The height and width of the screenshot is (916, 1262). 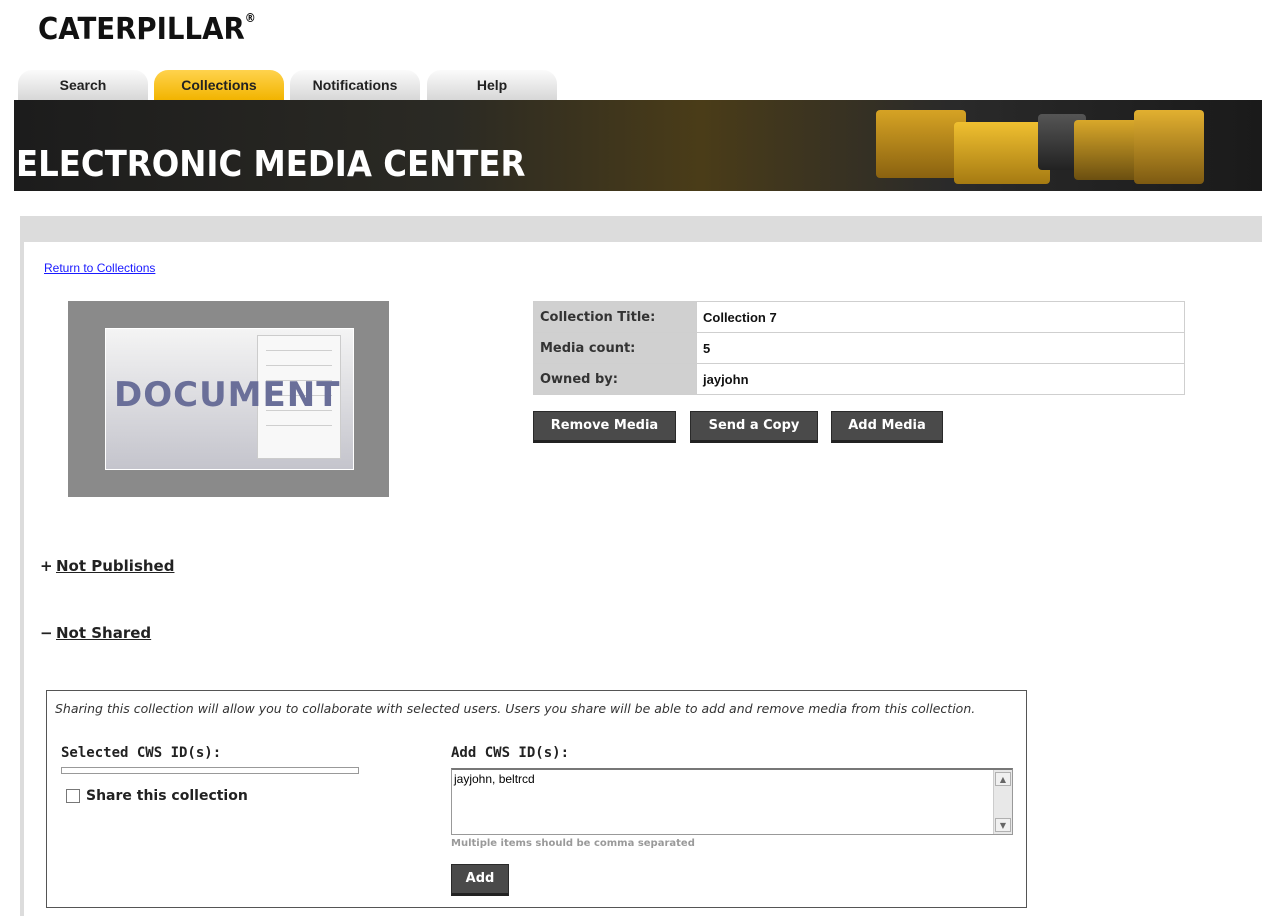 What do you see at coordinates (940, 317) in the screenshot?
I see `collection-title-value: Collection 7` at bounding box center [940, 317].